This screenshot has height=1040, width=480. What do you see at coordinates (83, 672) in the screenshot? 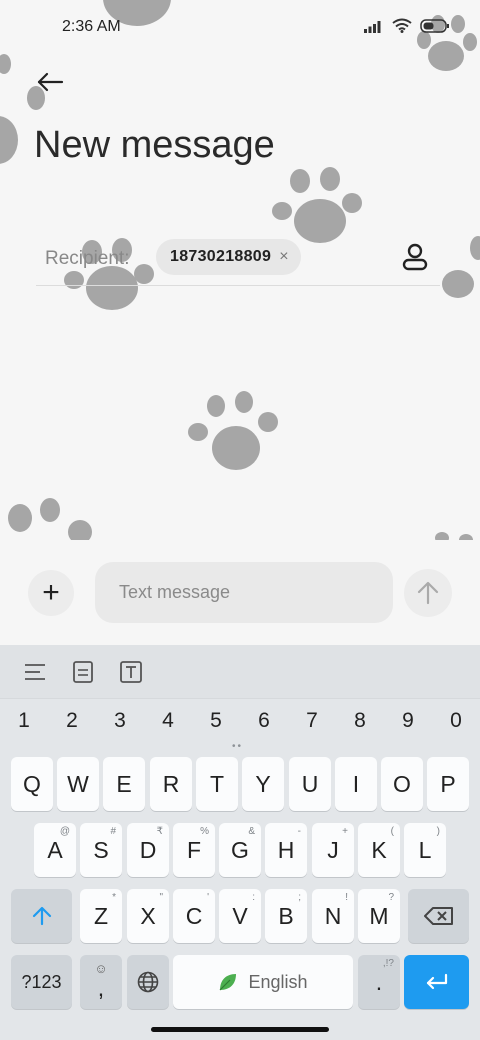
I see `document-icon` at bounding box center [83, 672].